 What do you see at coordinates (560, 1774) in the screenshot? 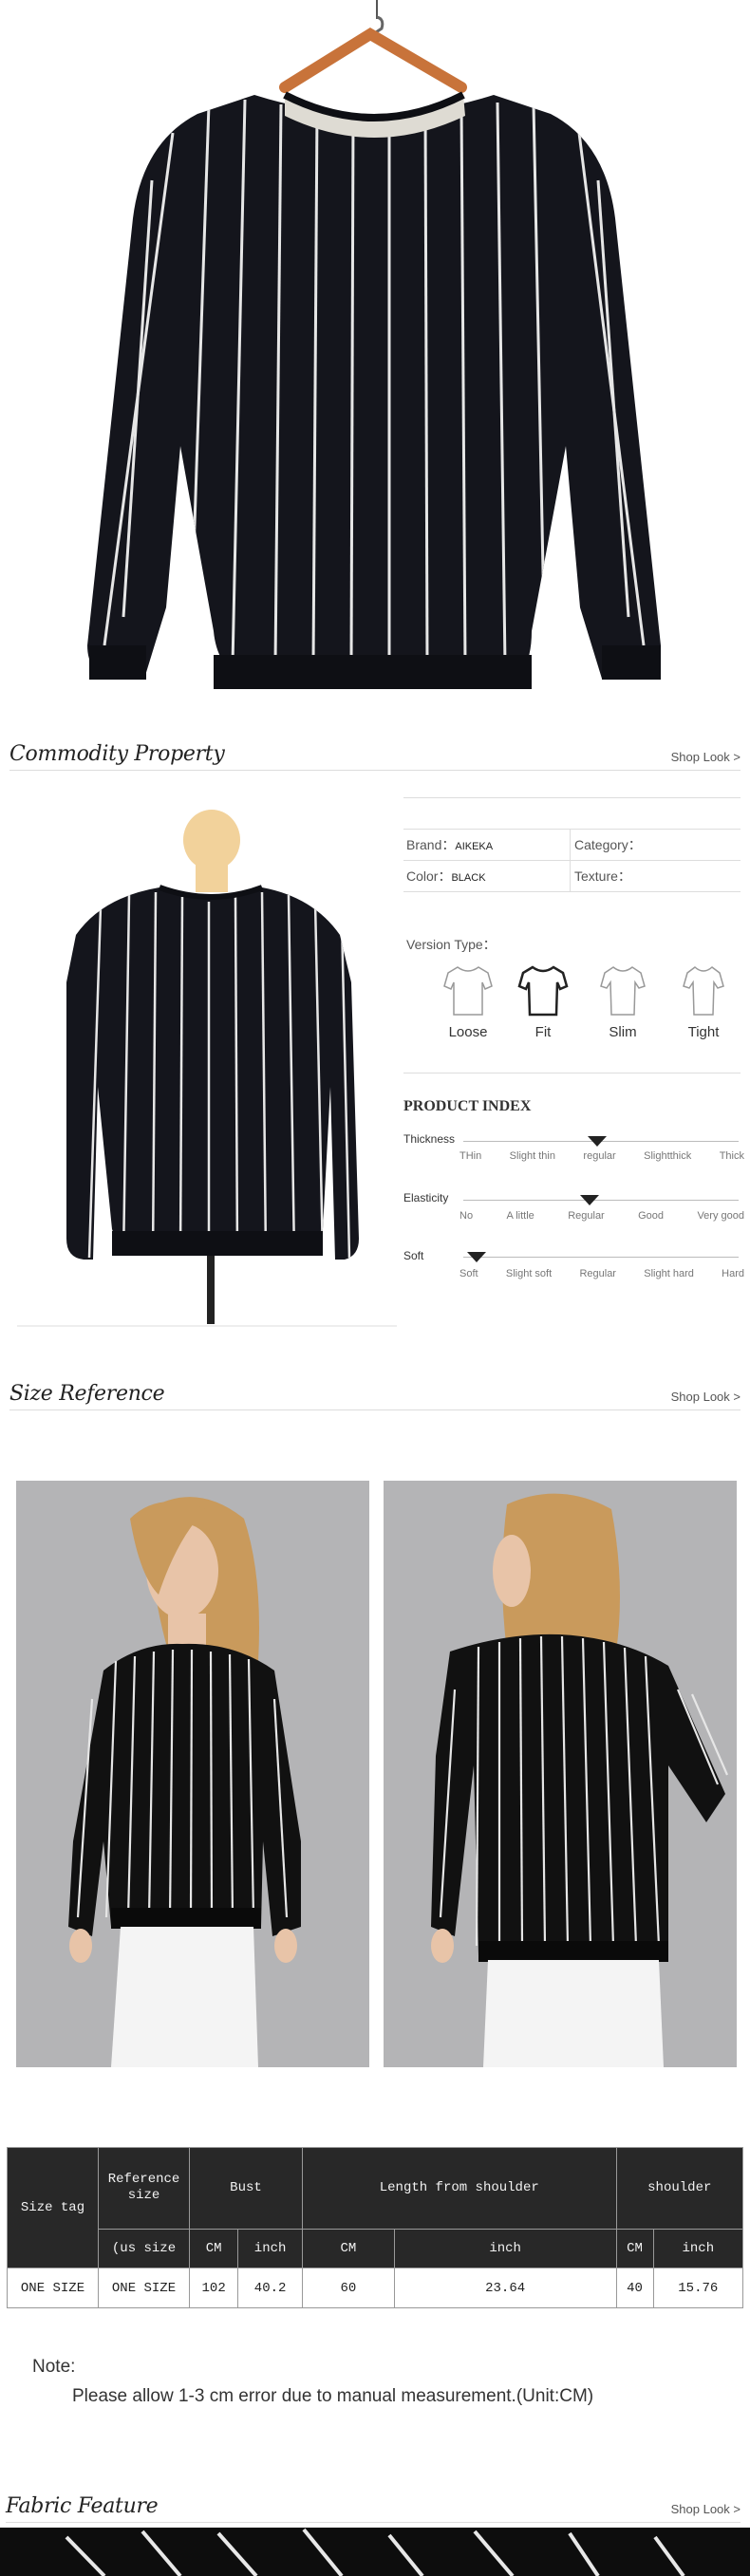
I see `model-back-photo` at bounding box center [560, 1774].